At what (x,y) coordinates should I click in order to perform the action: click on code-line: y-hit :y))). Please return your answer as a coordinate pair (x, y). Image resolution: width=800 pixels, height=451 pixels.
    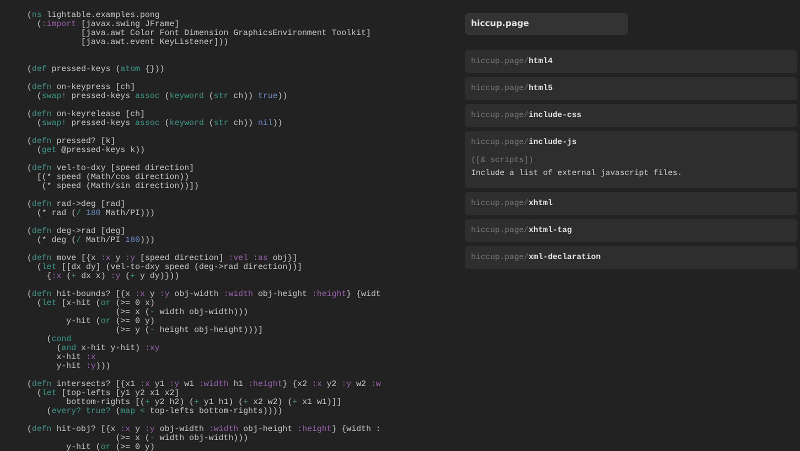
    Looking at the image, I should click on (83, 366).